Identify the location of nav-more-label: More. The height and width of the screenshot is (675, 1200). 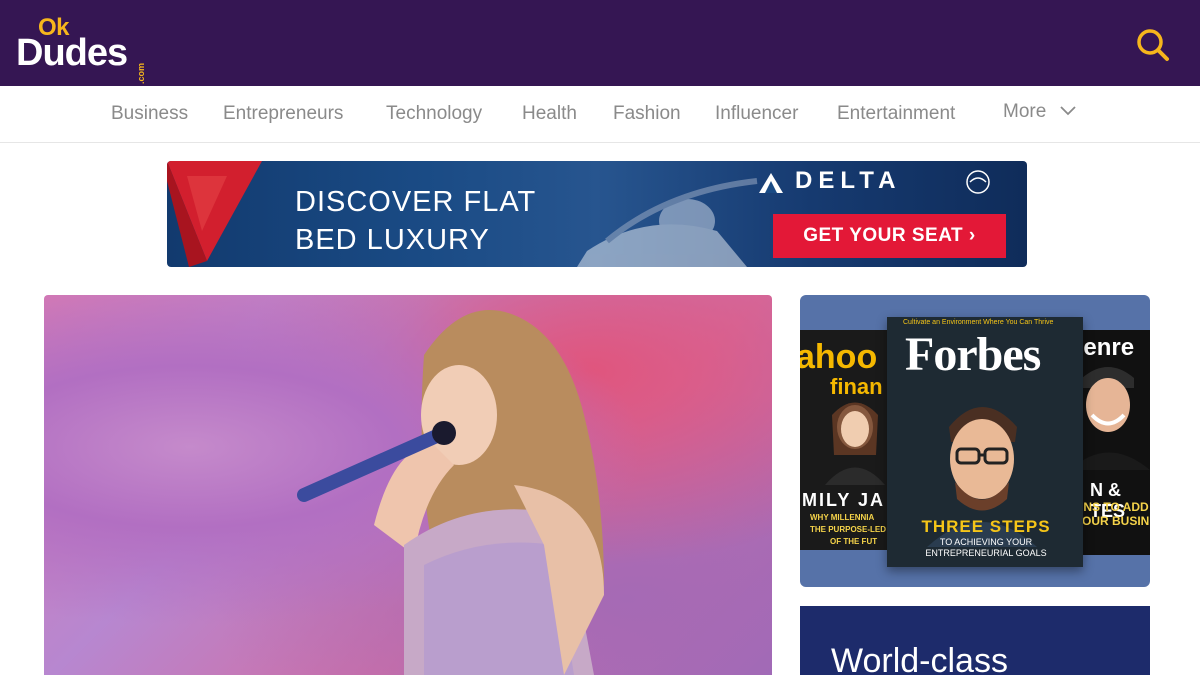
(1025, 111).